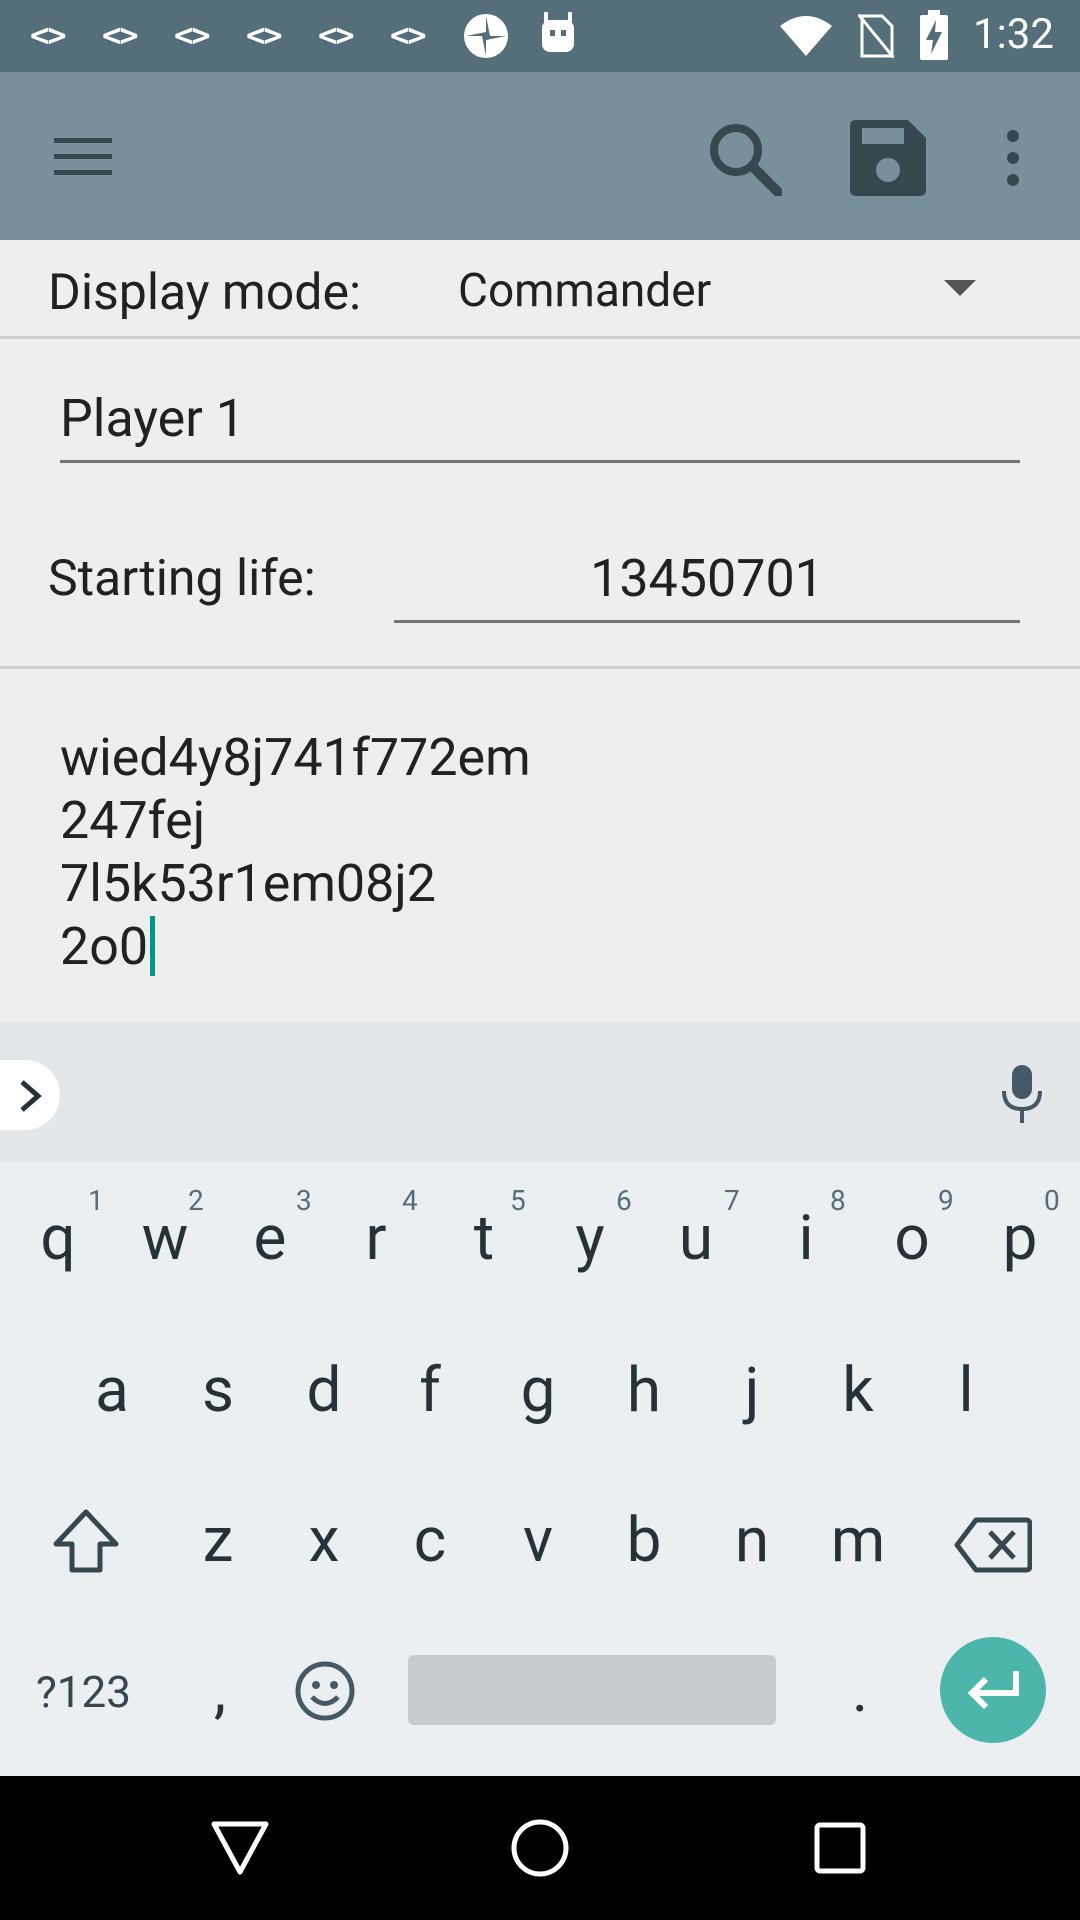  What do you see at coordinates (806, 1238) in the screenshot?
I see `key-i: i` at bounding box center [806, 1238].